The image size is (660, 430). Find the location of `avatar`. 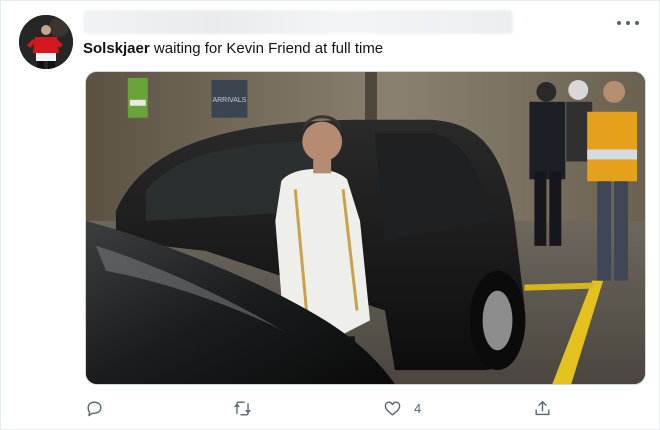

avatar is located at coordinates (46, 42).